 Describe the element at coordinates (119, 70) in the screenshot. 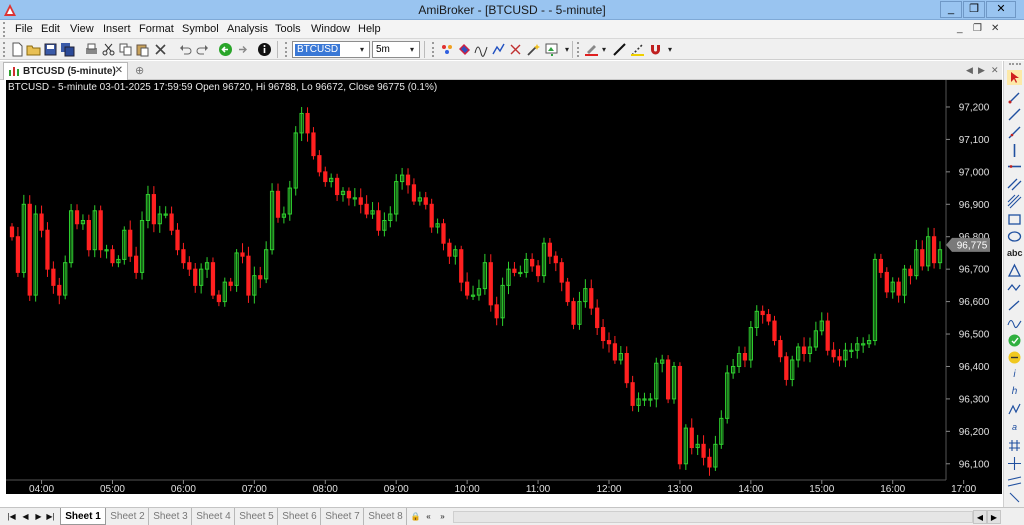

I see `chart-tab-close-icon: ✕` at that location.